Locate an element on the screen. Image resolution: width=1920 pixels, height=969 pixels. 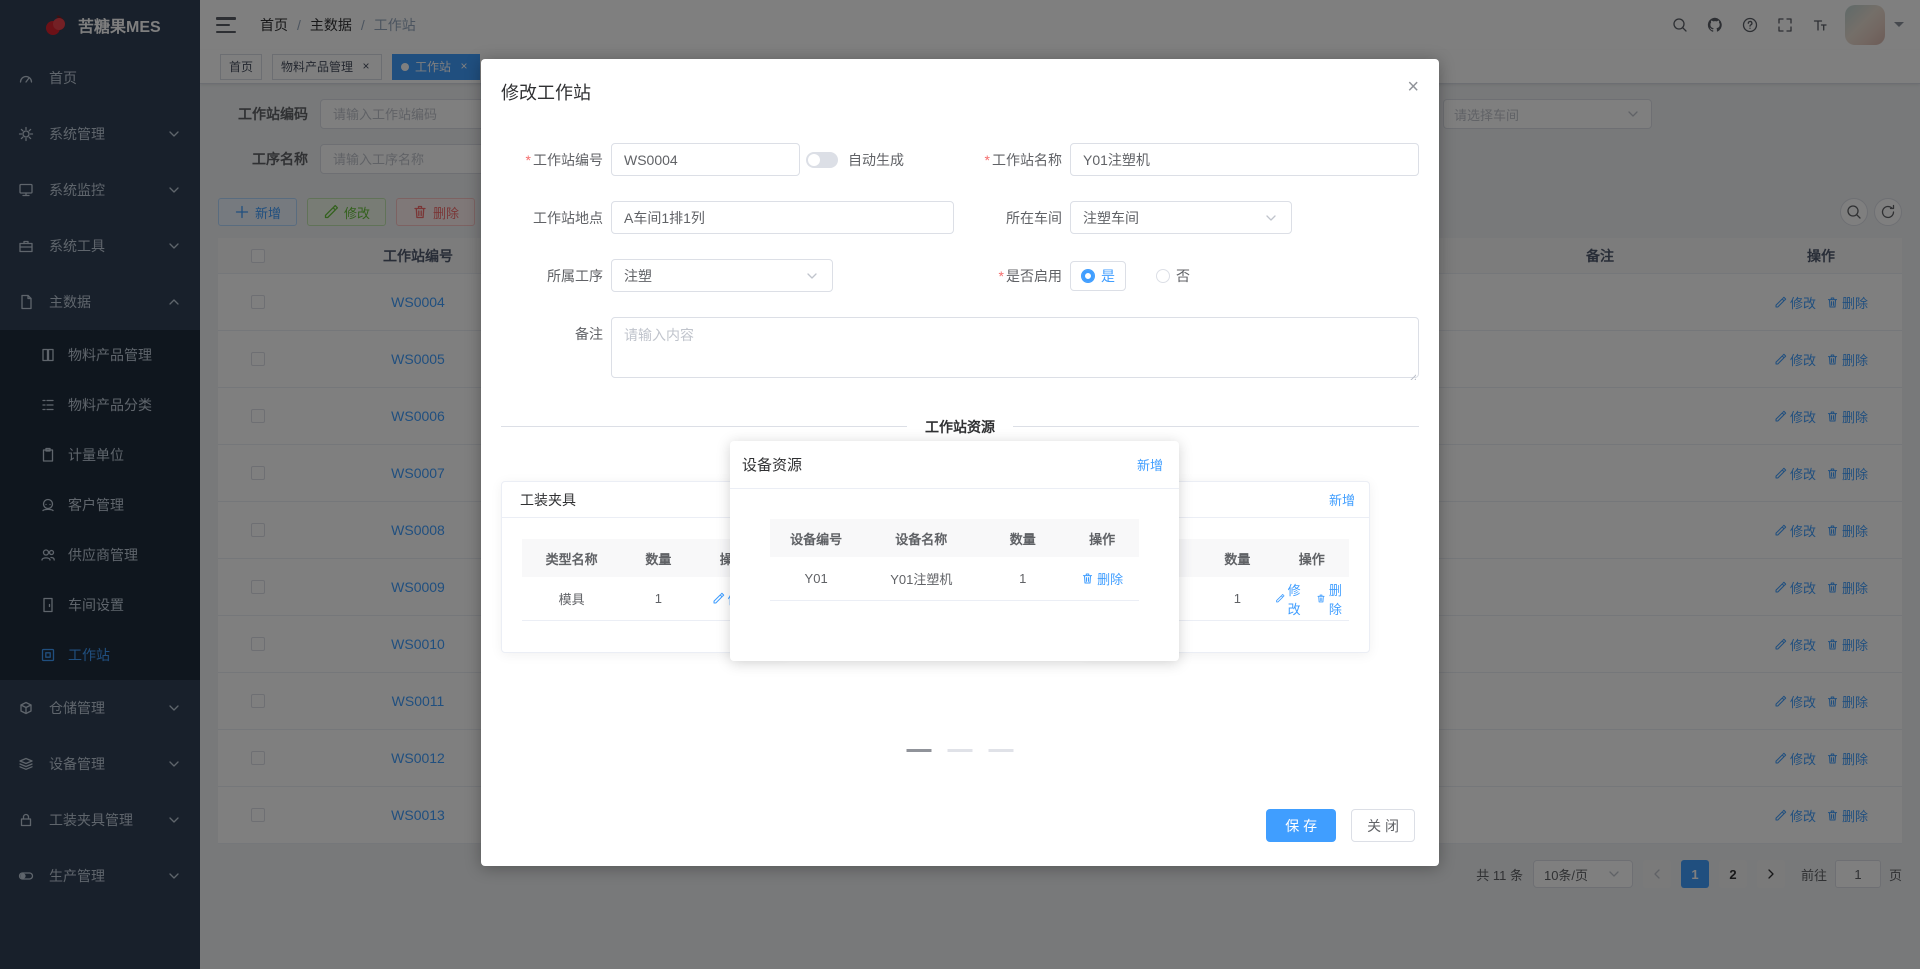
enabled-no-radio: 否 is located at coordinates (1173, 276).